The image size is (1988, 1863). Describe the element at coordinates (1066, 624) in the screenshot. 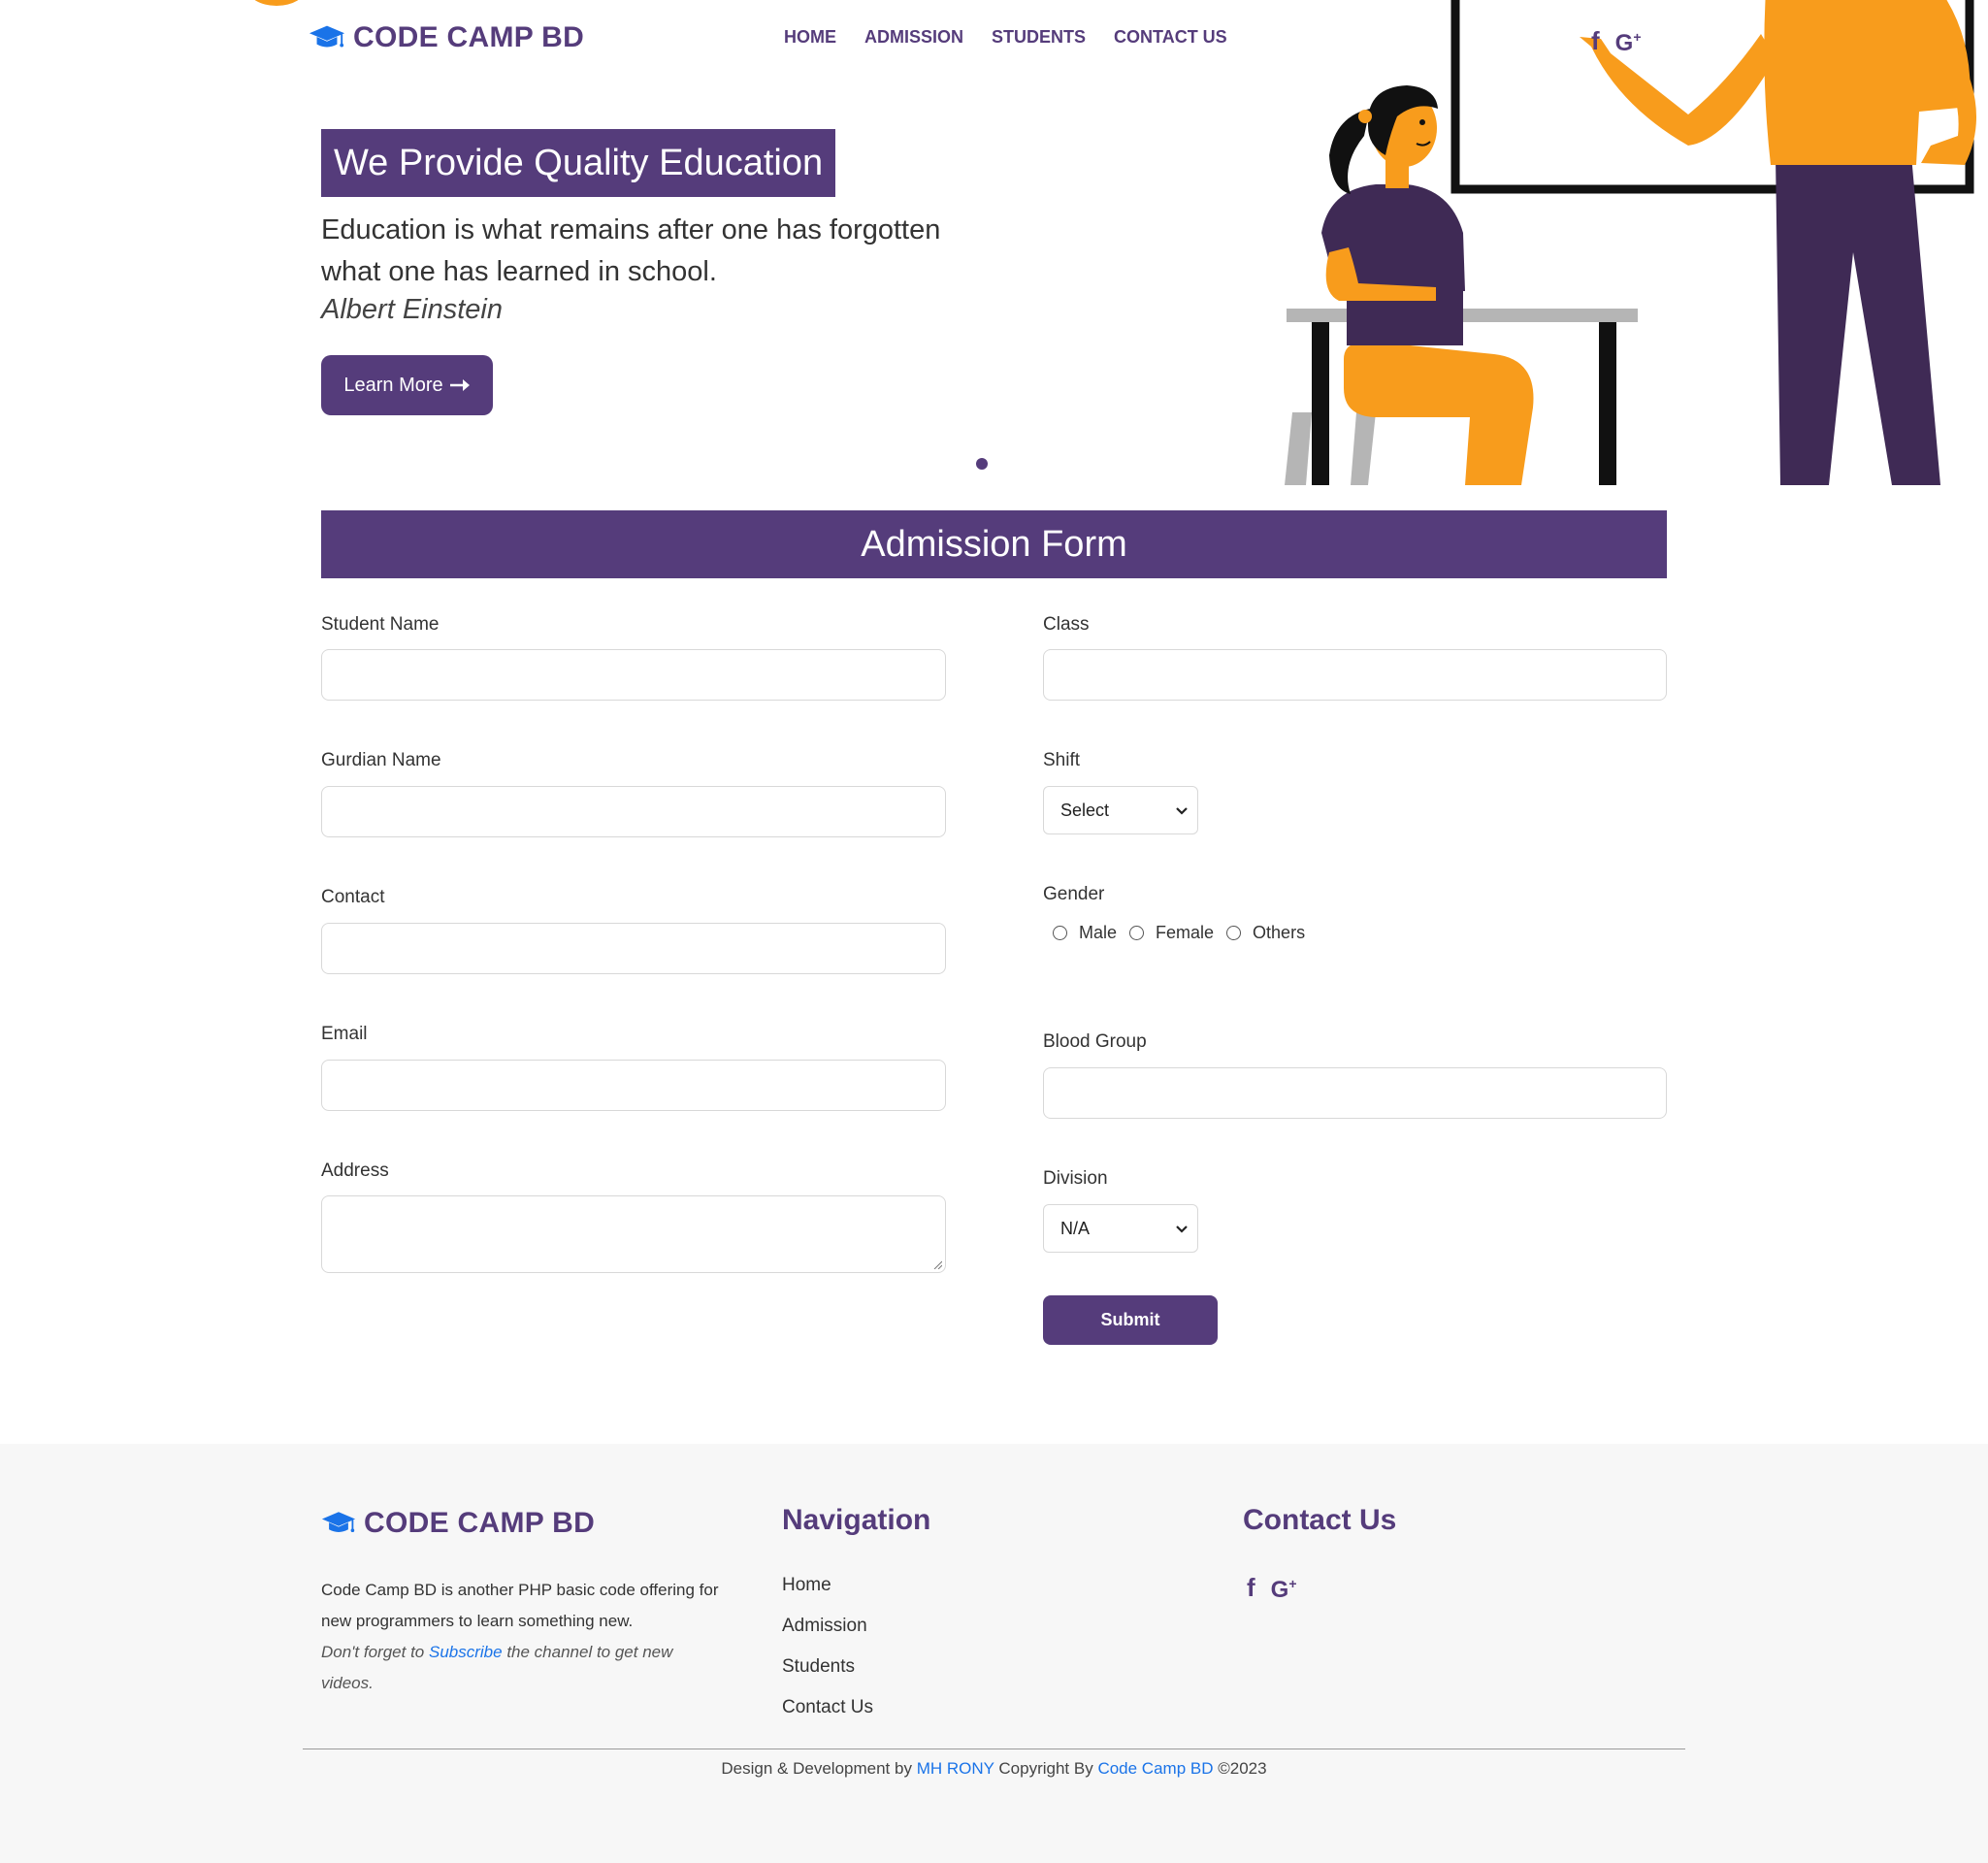

I see `class-label: Class` at that location.